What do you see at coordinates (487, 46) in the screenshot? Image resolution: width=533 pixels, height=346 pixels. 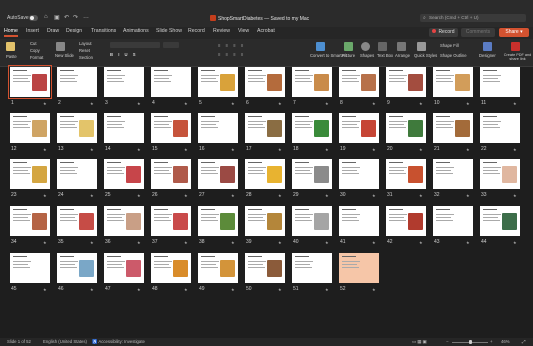 I see `designer-icon` at bounding box center [487, 46].